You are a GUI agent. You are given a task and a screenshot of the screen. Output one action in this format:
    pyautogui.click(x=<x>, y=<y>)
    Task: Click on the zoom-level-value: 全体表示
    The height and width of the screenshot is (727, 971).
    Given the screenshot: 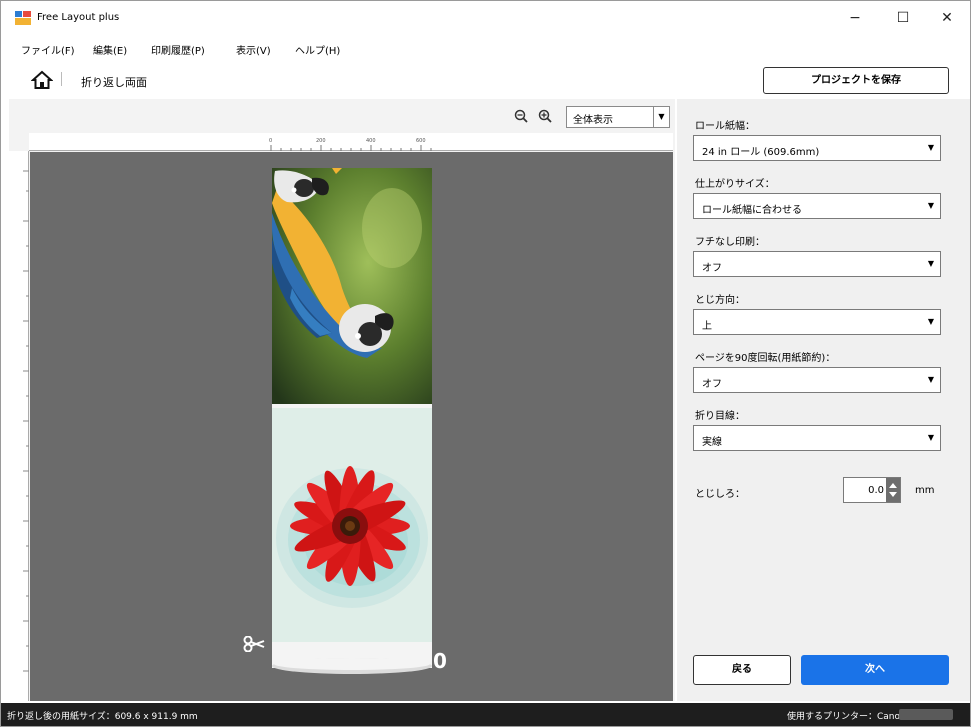 What is the action you would take?
    pyautogui.click(x=593, y=120)
    